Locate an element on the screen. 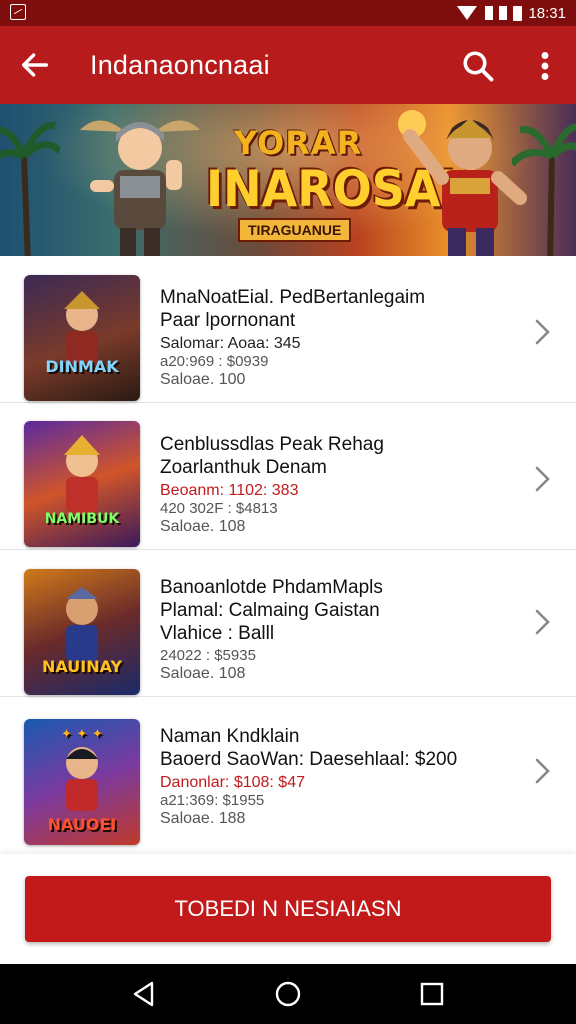  item-sales: Saloae. 100 is located at coordinates (203, 379).